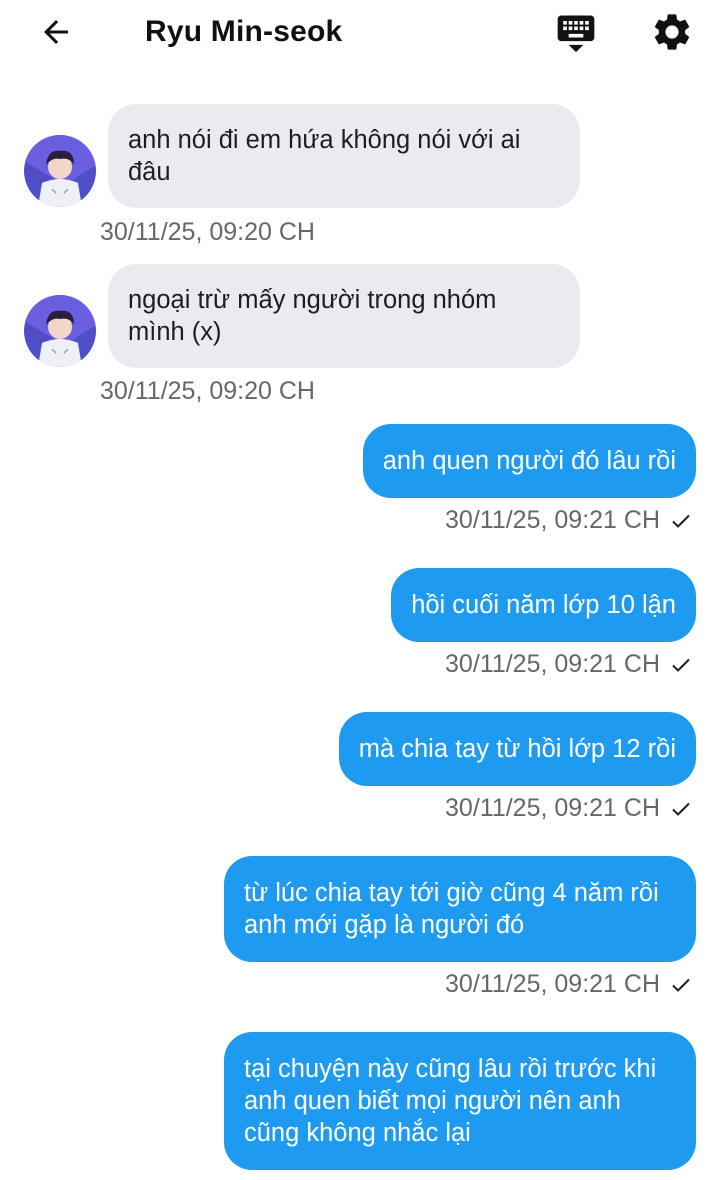 Image resolution: width=720 pixels, height=1180 pixels. What do you see at coordinates (543, 605) in the screenshot?
I see `outgoing-message-bubble: hồi cuối năm lớp 10 lận` at bounding box center [543, 605].